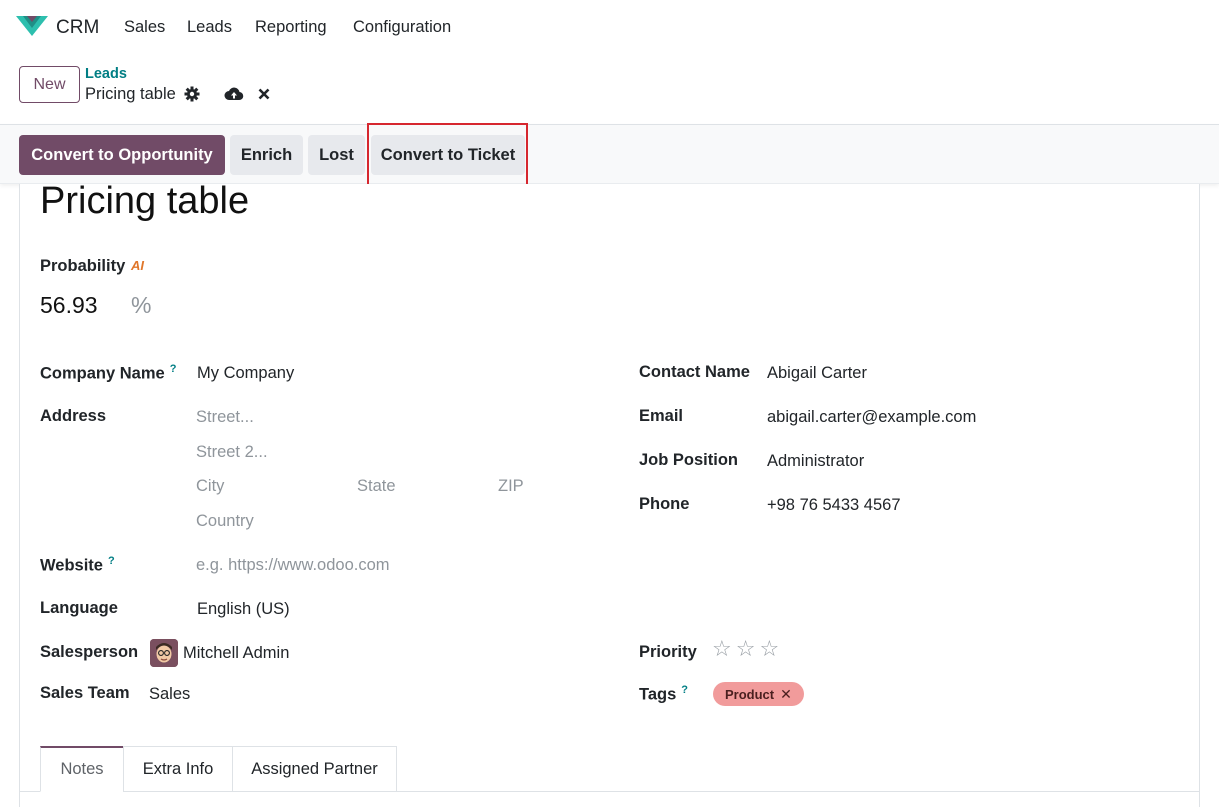 This screenshot has width=1219, height=807. Describe the element at coordinates (130, 94) in the screenshot. I see `breadcrumb-current: Pricing table` at that location.